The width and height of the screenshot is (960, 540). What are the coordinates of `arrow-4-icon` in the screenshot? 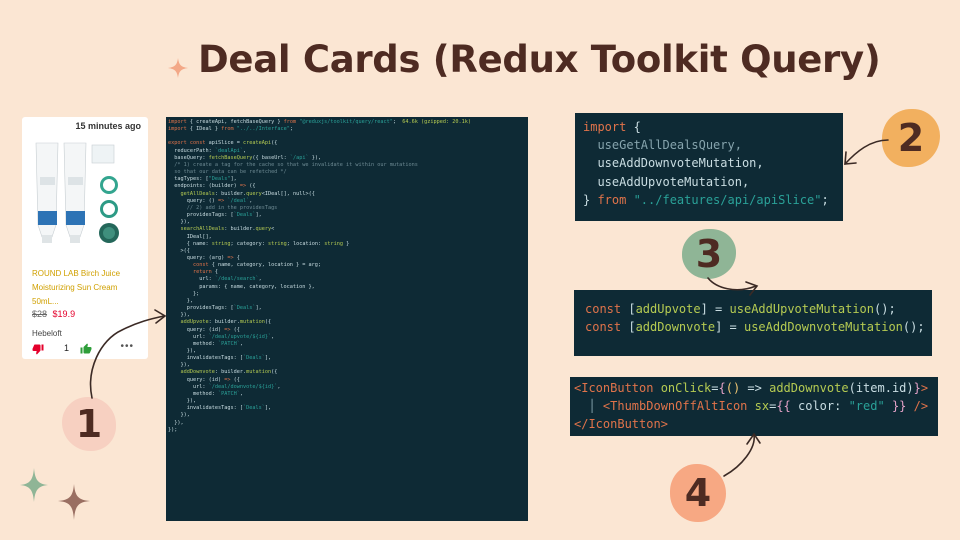 It's located at (742, 454).